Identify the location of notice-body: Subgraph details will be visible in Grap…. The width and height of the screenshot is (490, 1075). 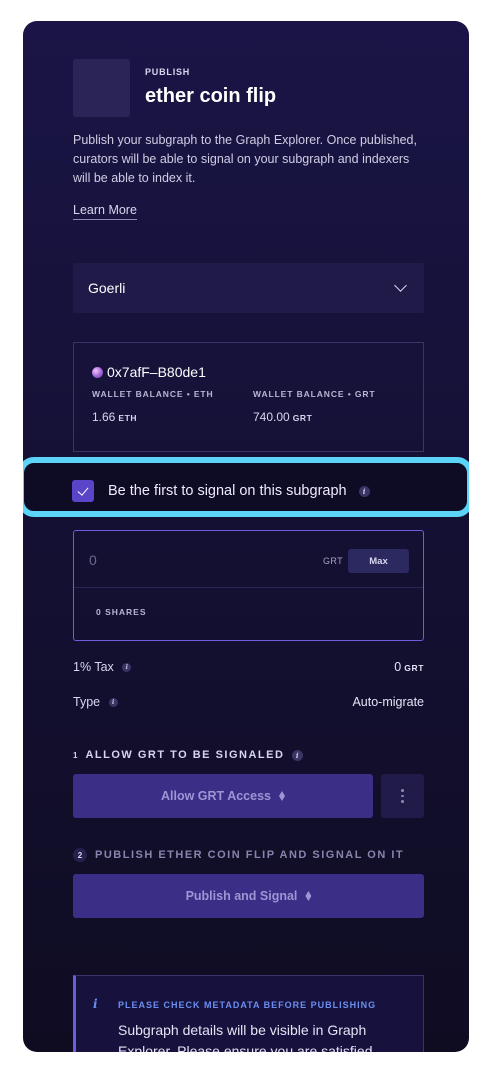
(245, 1037).